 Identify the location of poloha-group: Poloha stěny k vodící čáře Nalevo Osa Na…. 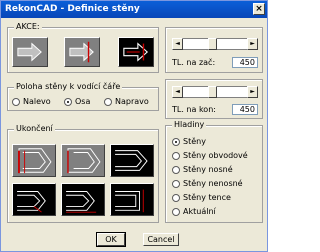
(83, 96).